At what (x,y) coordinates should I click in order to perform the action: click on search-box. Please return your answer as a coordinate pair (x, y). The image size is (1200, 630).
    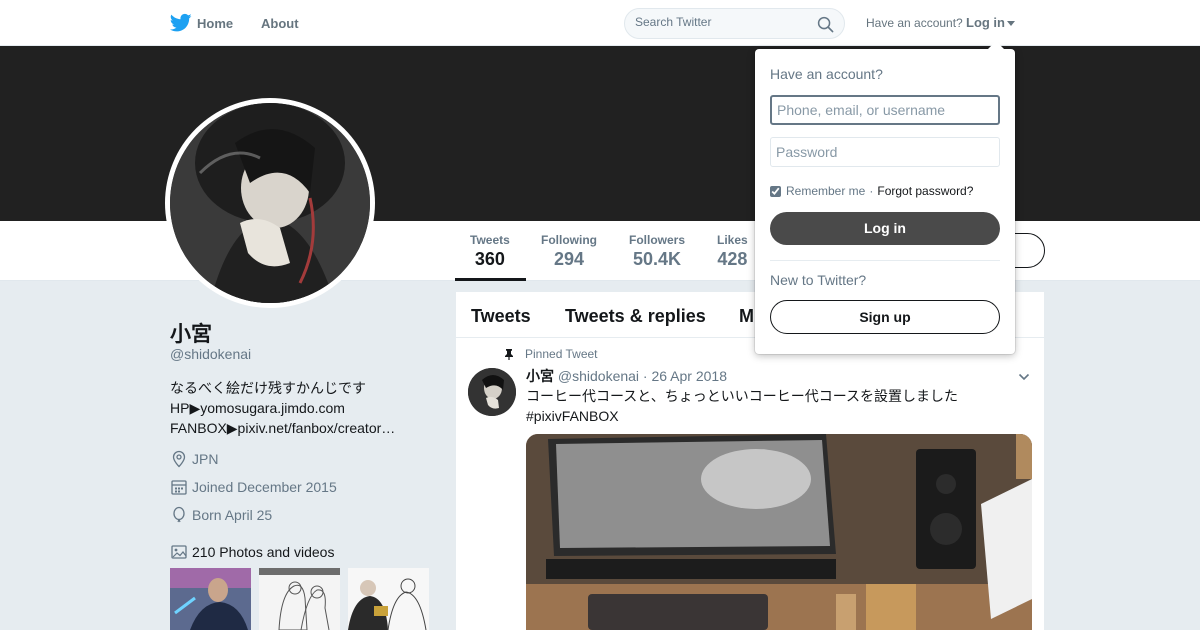
    Looking at the image, I should click on (734, 23).